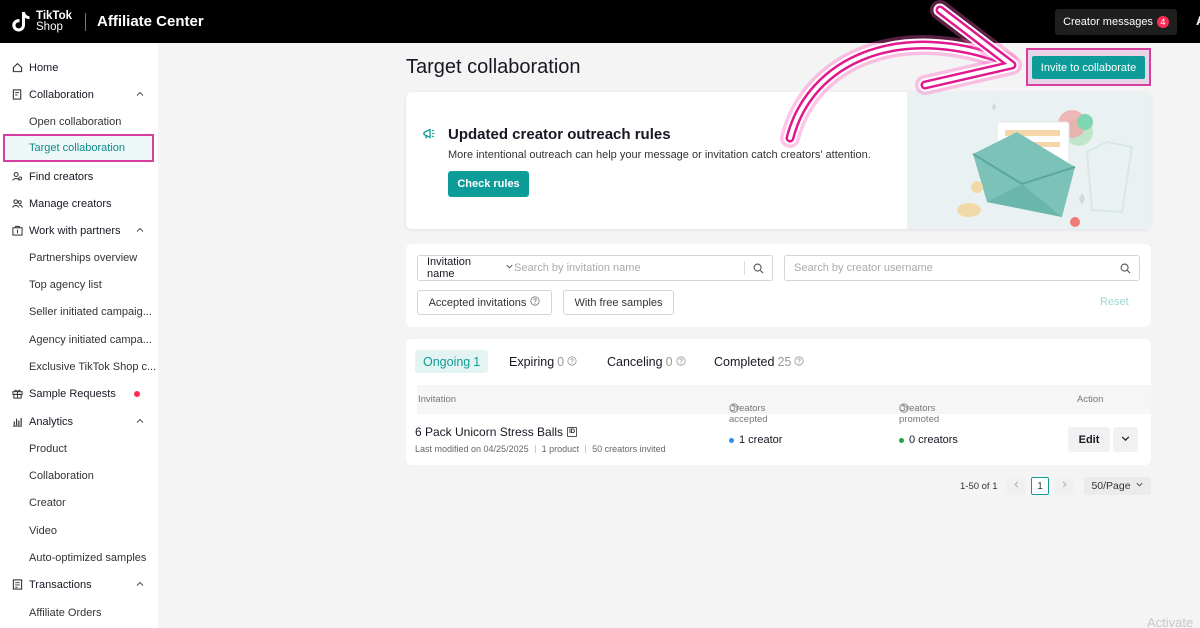 The width and height of the screenshot is (1200, 628). I want to click on tab-label: Canceling, so click(635, 361).